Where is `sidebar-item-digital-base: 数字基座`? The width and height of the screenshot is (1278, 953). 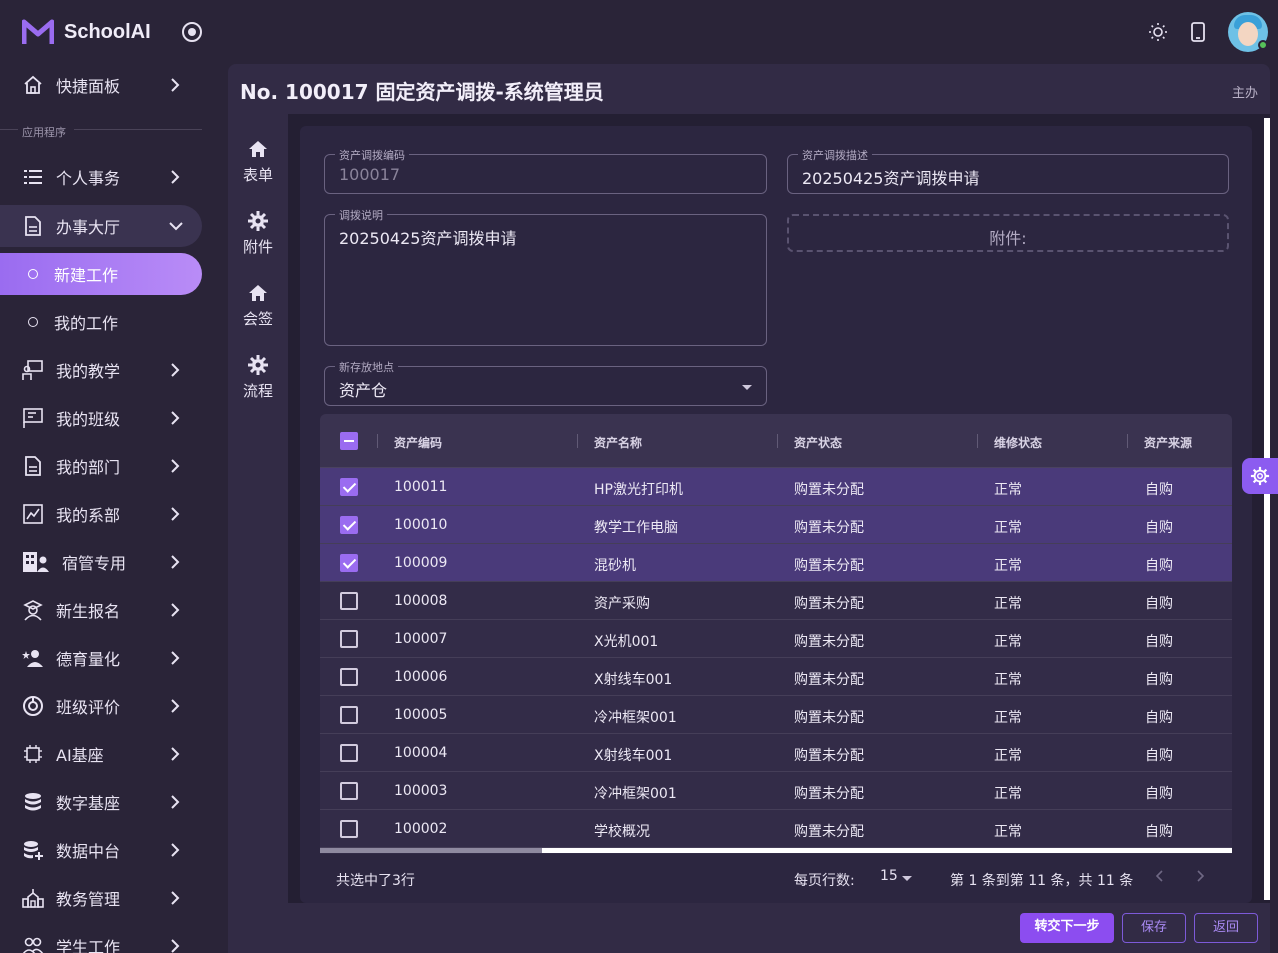
sidebar-item-digital-base: 数字基座 is located at coordinates (101, 802).